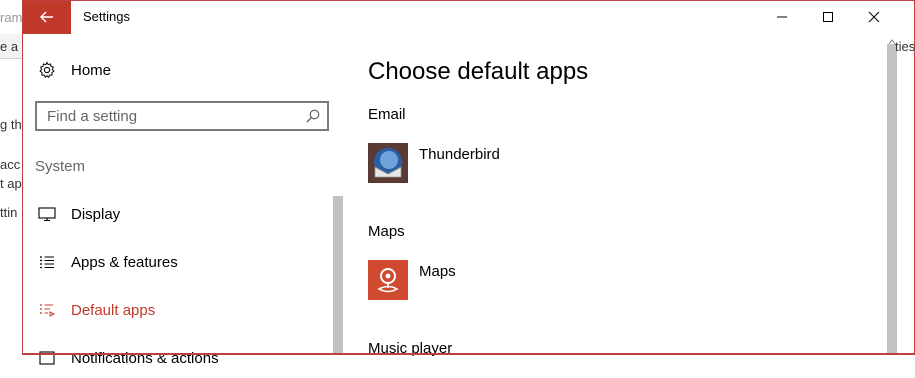 The height and width of the screenshot is (378, 915). Describe the element at coordinates (91, 70) in the screenshot. I see `sidebar-item-label: Home` at that location.